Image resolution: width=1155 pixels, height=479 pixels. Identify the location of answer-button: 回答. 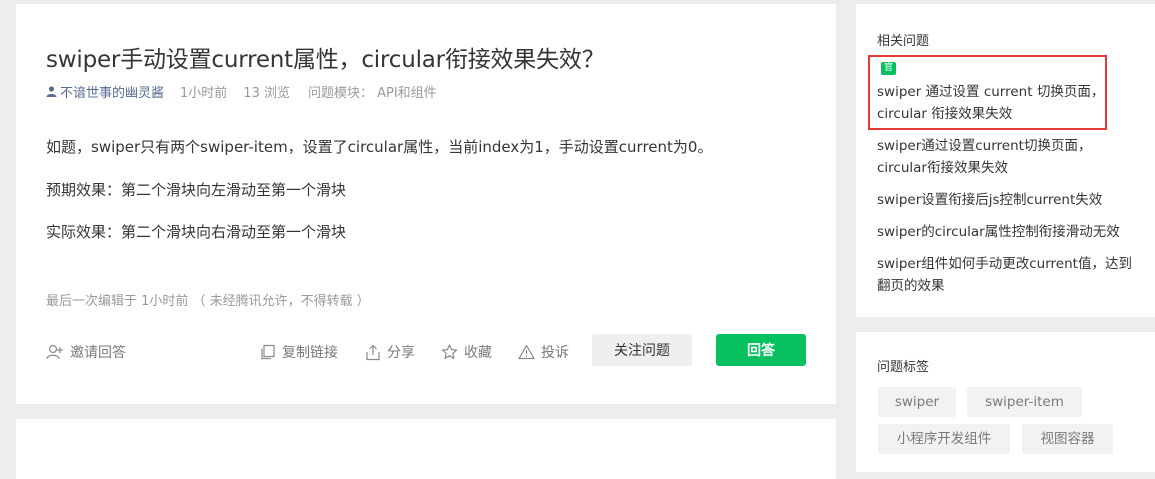
(761, 350).